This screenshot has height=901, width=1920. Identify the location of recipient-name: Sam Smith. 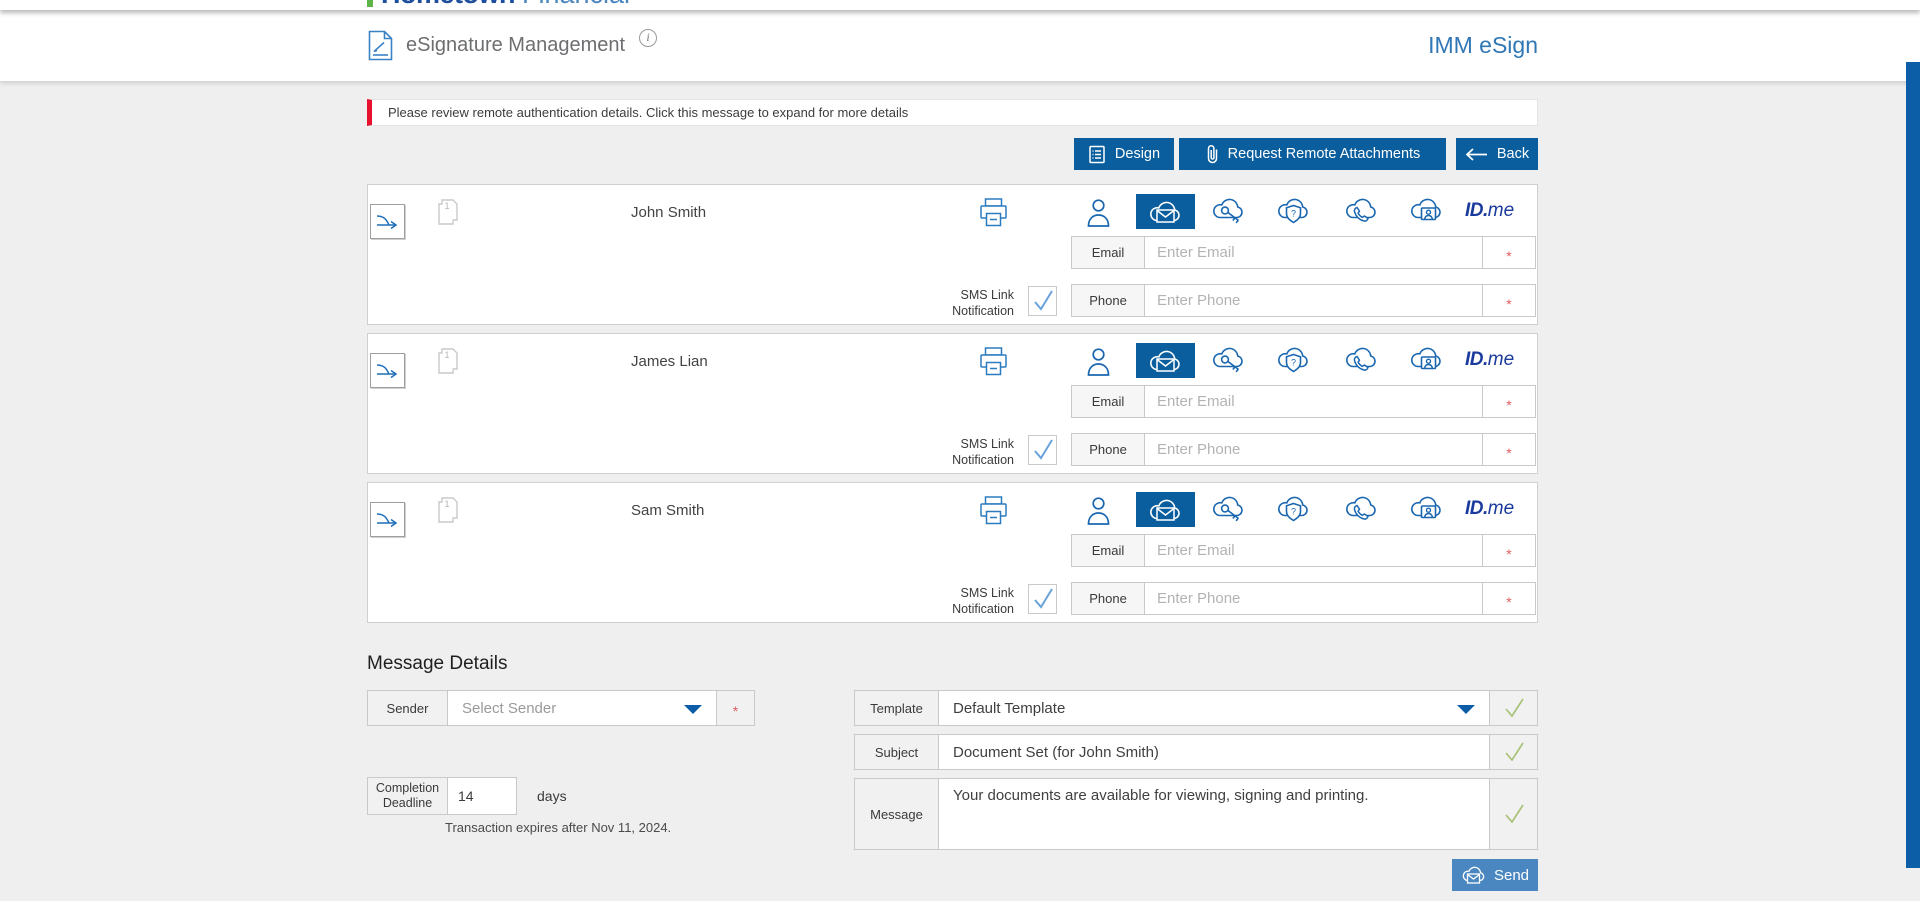
(668, 510).